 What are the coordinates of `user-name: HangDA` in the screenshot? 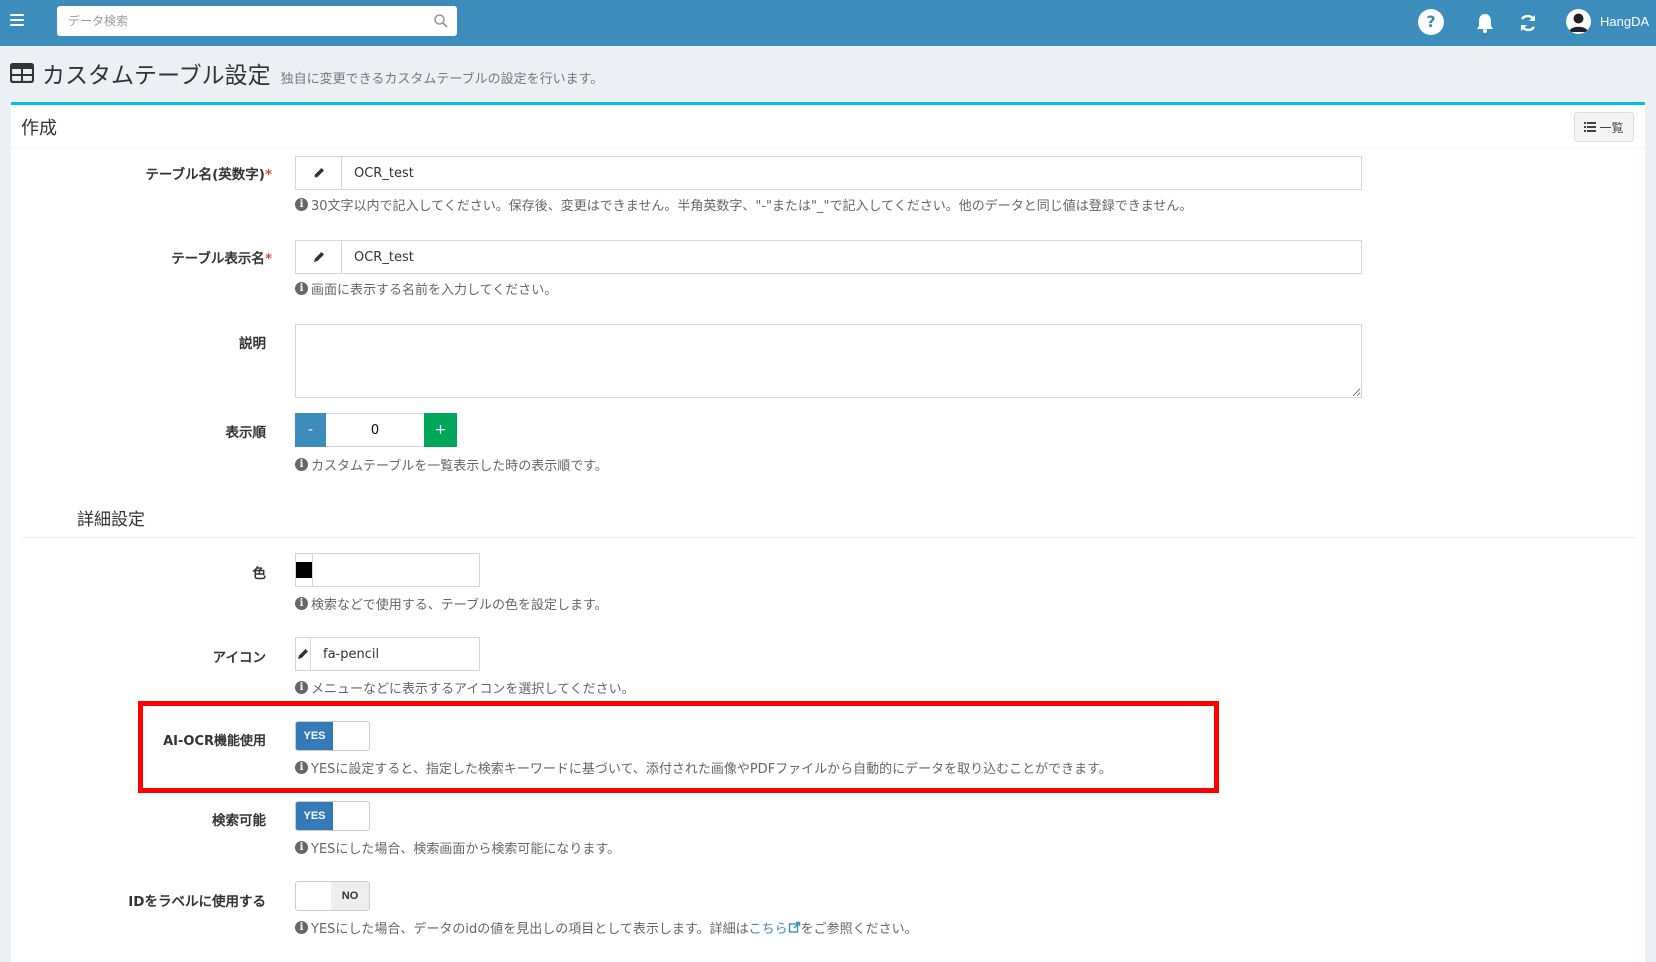 It's located at (1624, 21).